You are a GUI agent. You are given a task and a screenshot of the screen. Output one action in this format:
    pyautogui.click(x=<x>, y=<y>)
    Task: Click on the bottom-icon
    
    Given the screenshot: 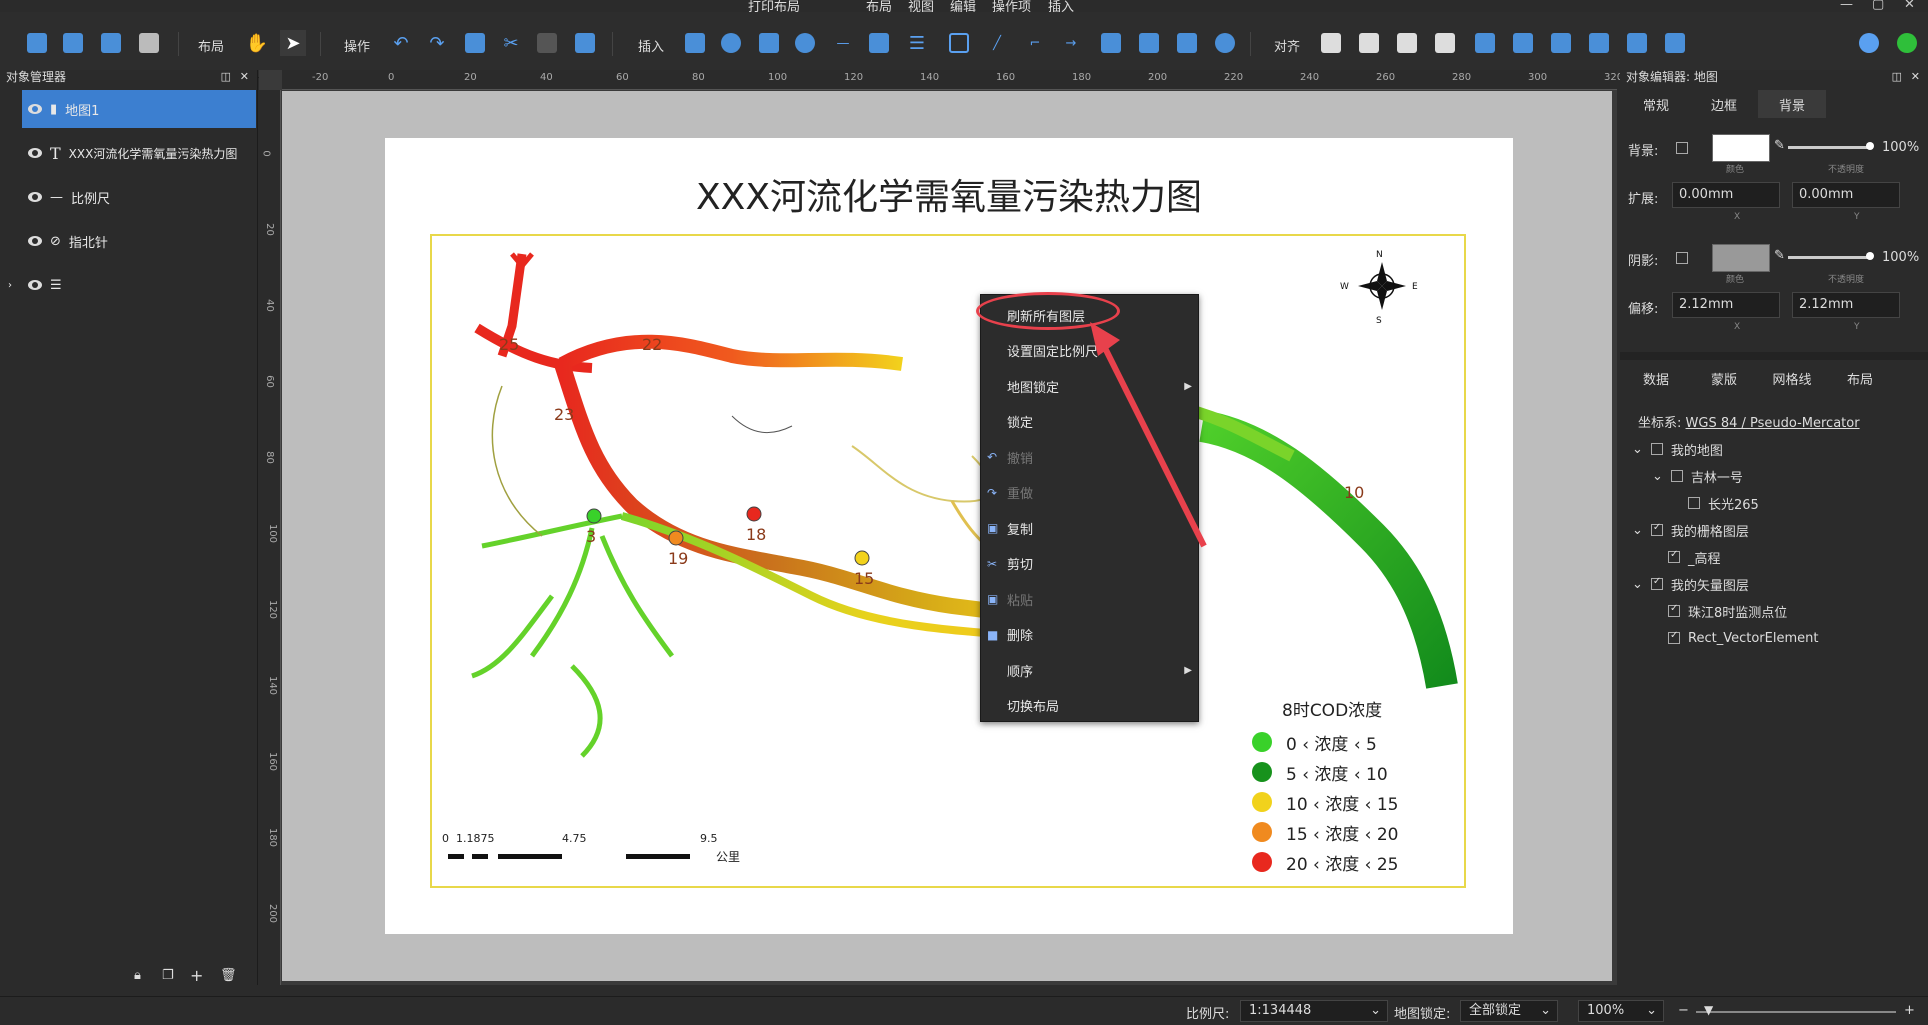 What is the action you would take?
    pyautogui.click(x=1445, y=43)
    